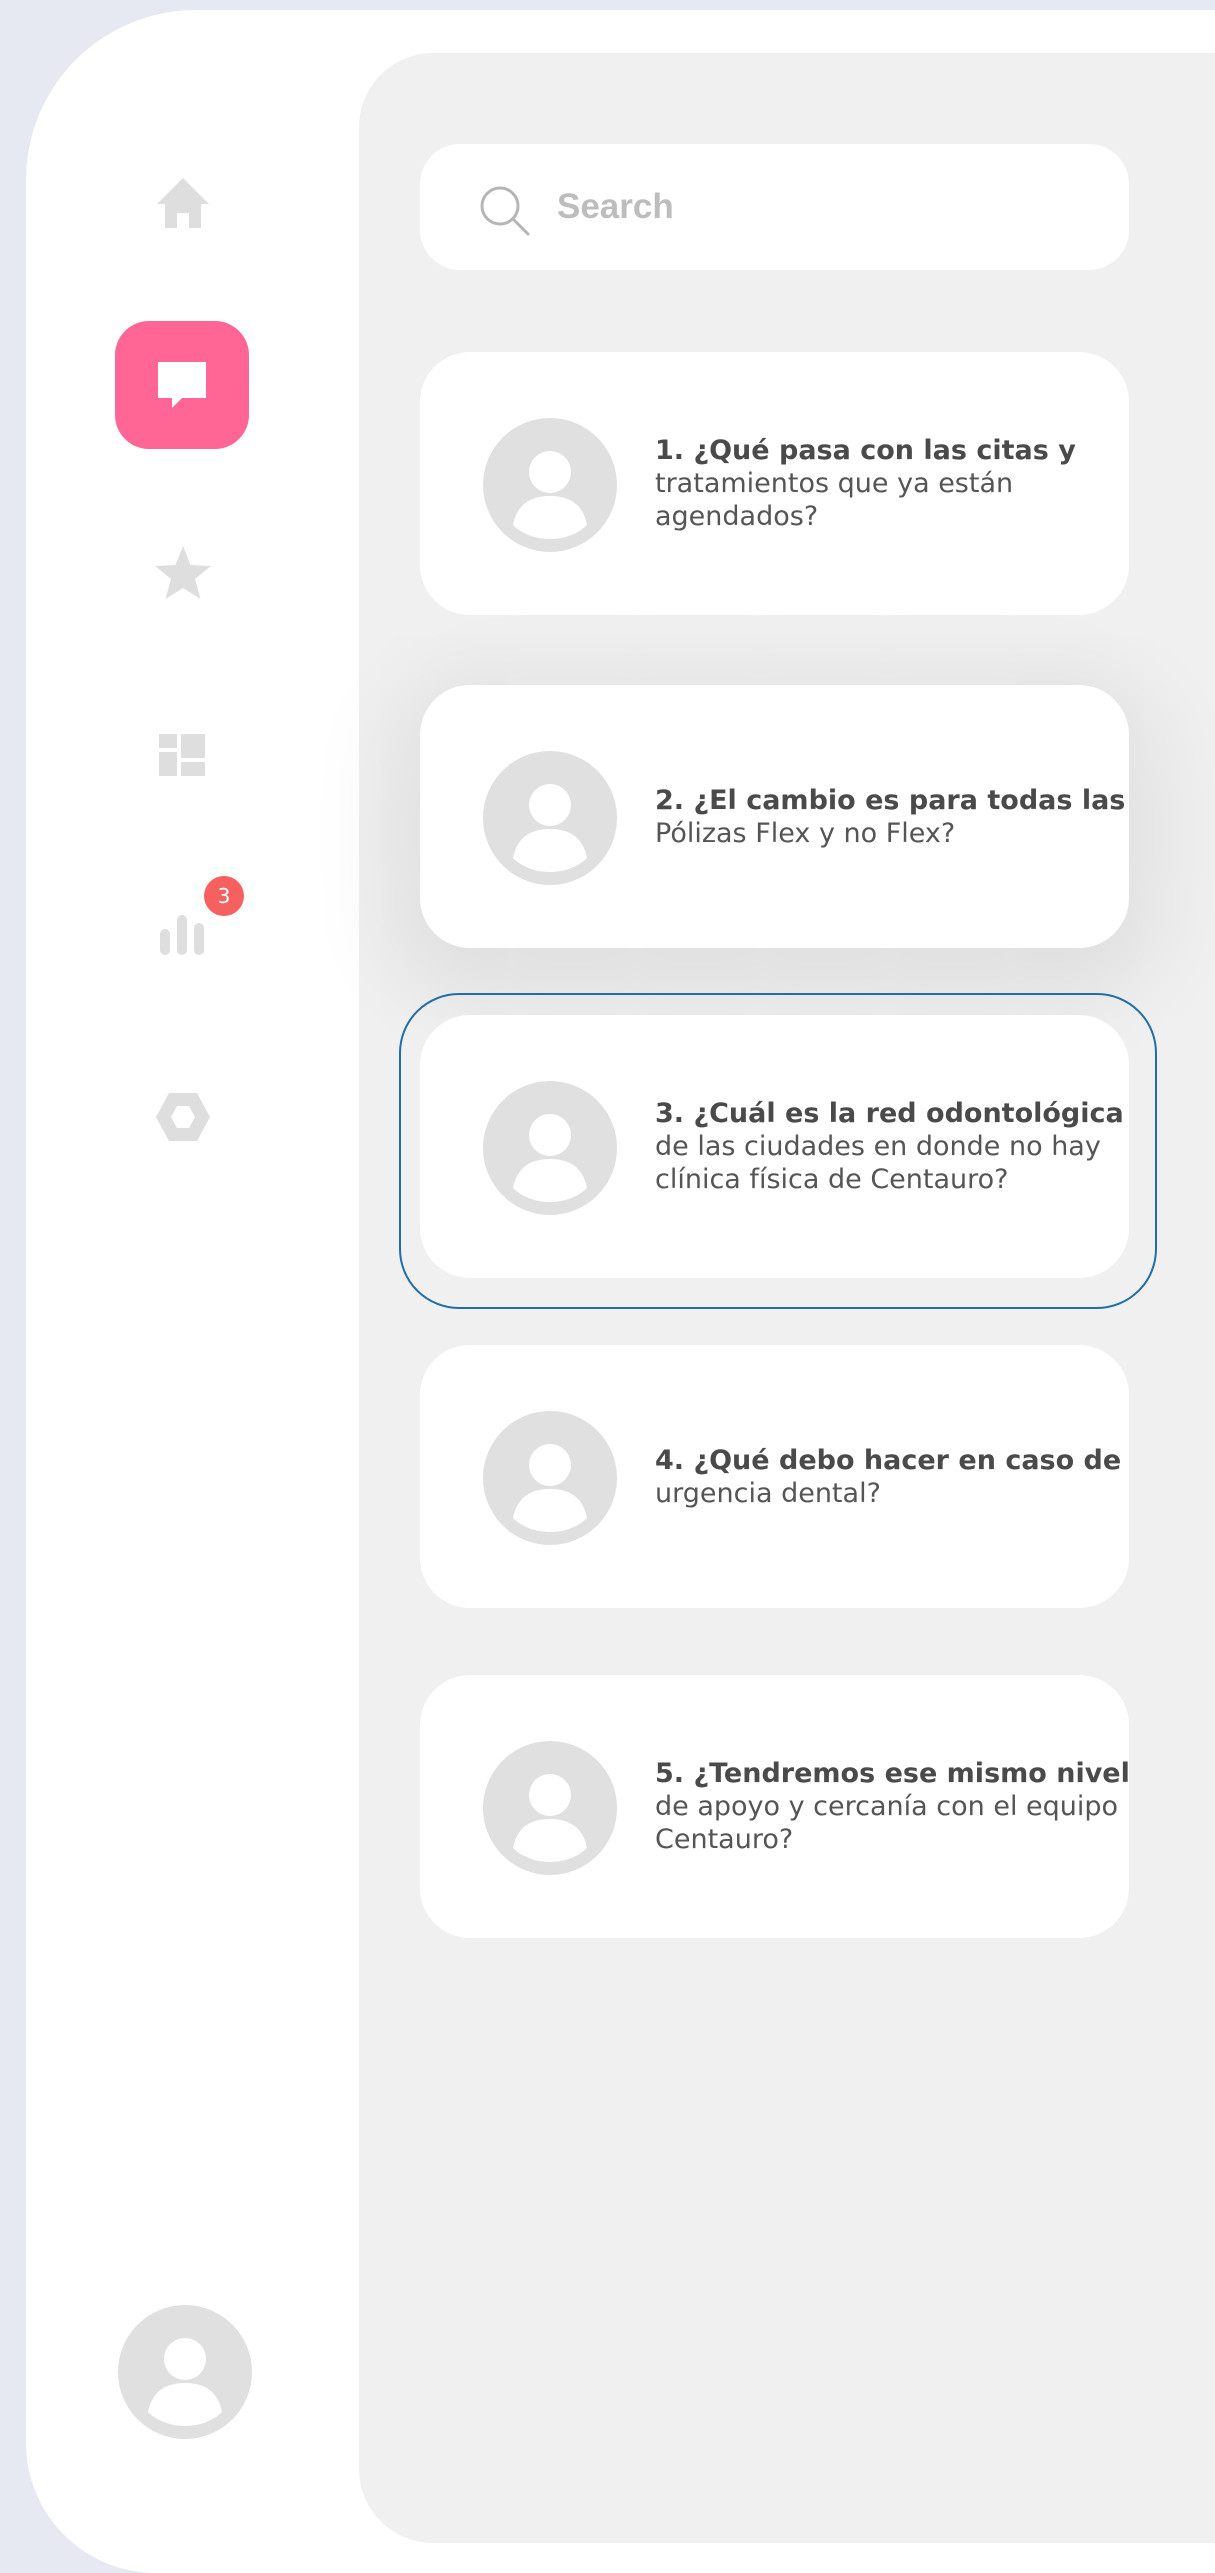 The height and width of the screenshot is (2573, 1215). I want to click on dashboard-icon, so click(182, 755).